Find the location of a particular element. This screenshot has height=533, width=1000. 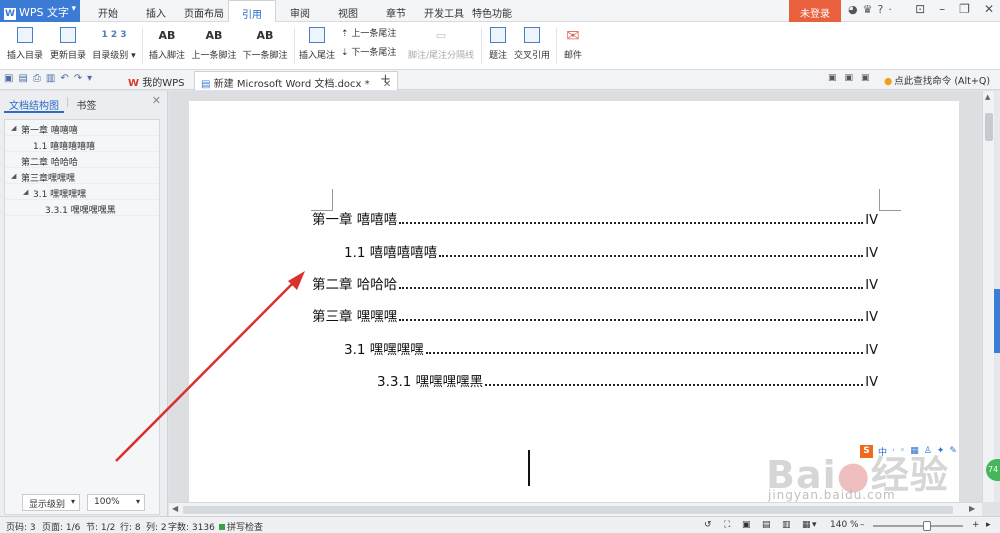

tab-document: ▤ 新建 Microsoft Word 文档.docx * ✕ is located at coordinates (296, 80).